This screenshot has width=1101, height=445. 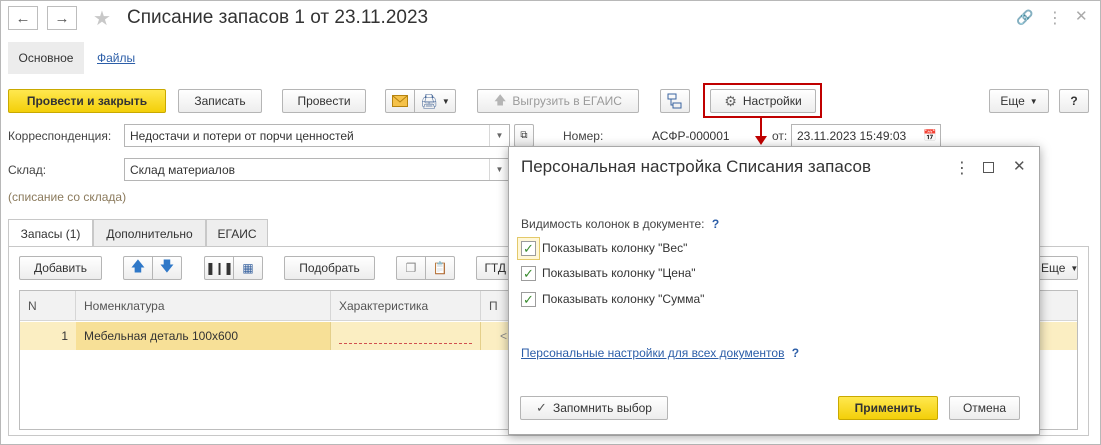 I want to click on structure-button, so click(x=675, y=101).